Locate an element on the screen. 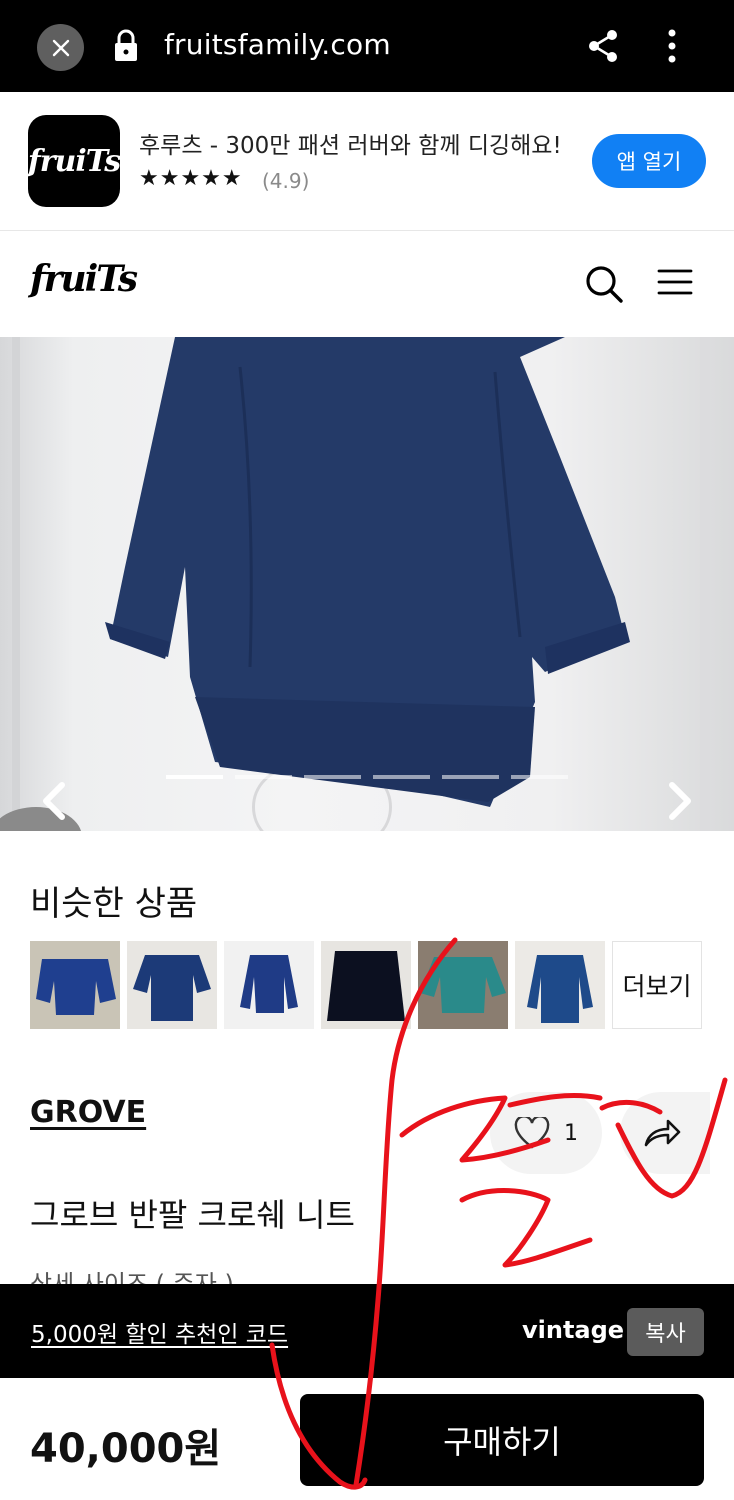 The height and width of the screenshot is (1500, 734). like-count: 1 is located at coordinates (571, 1133).